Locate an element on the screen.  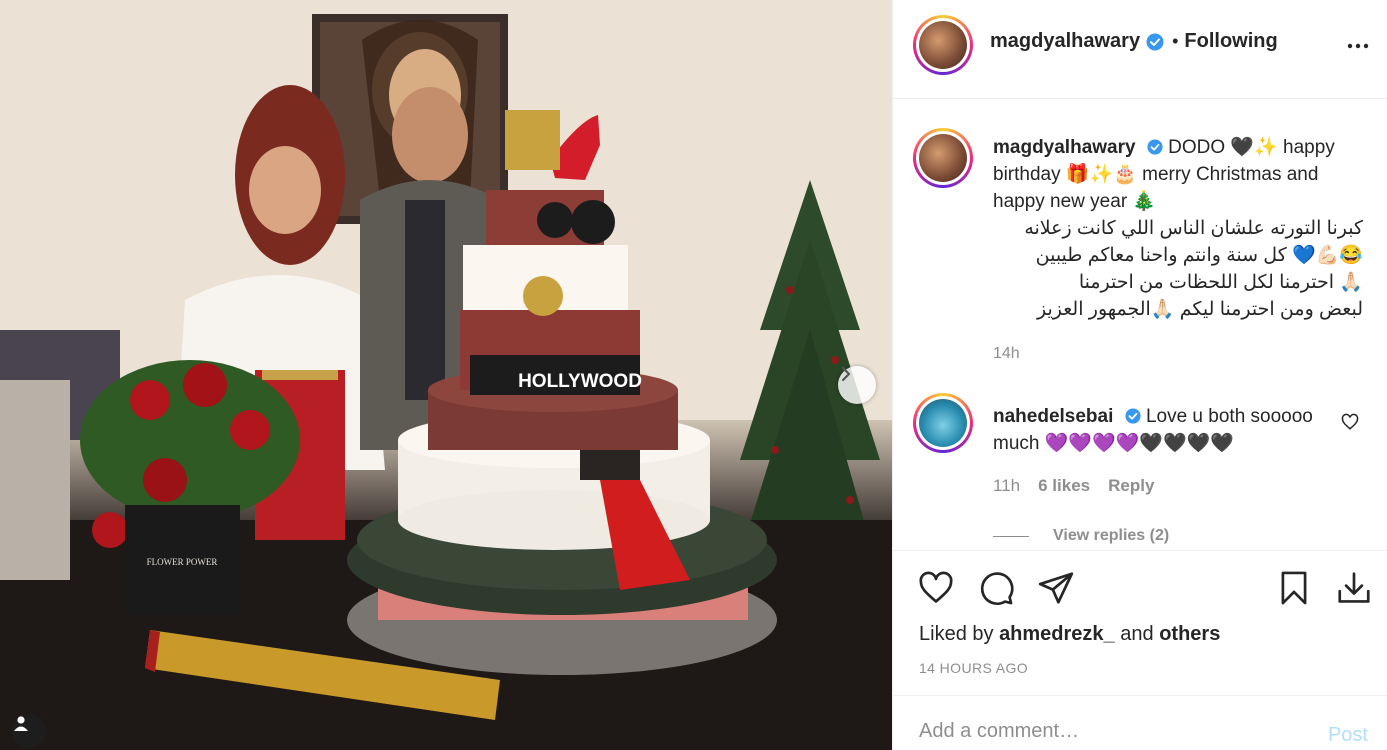
comment-meta: 11h 6 likes Reply is located at coordinates (1073, 486).